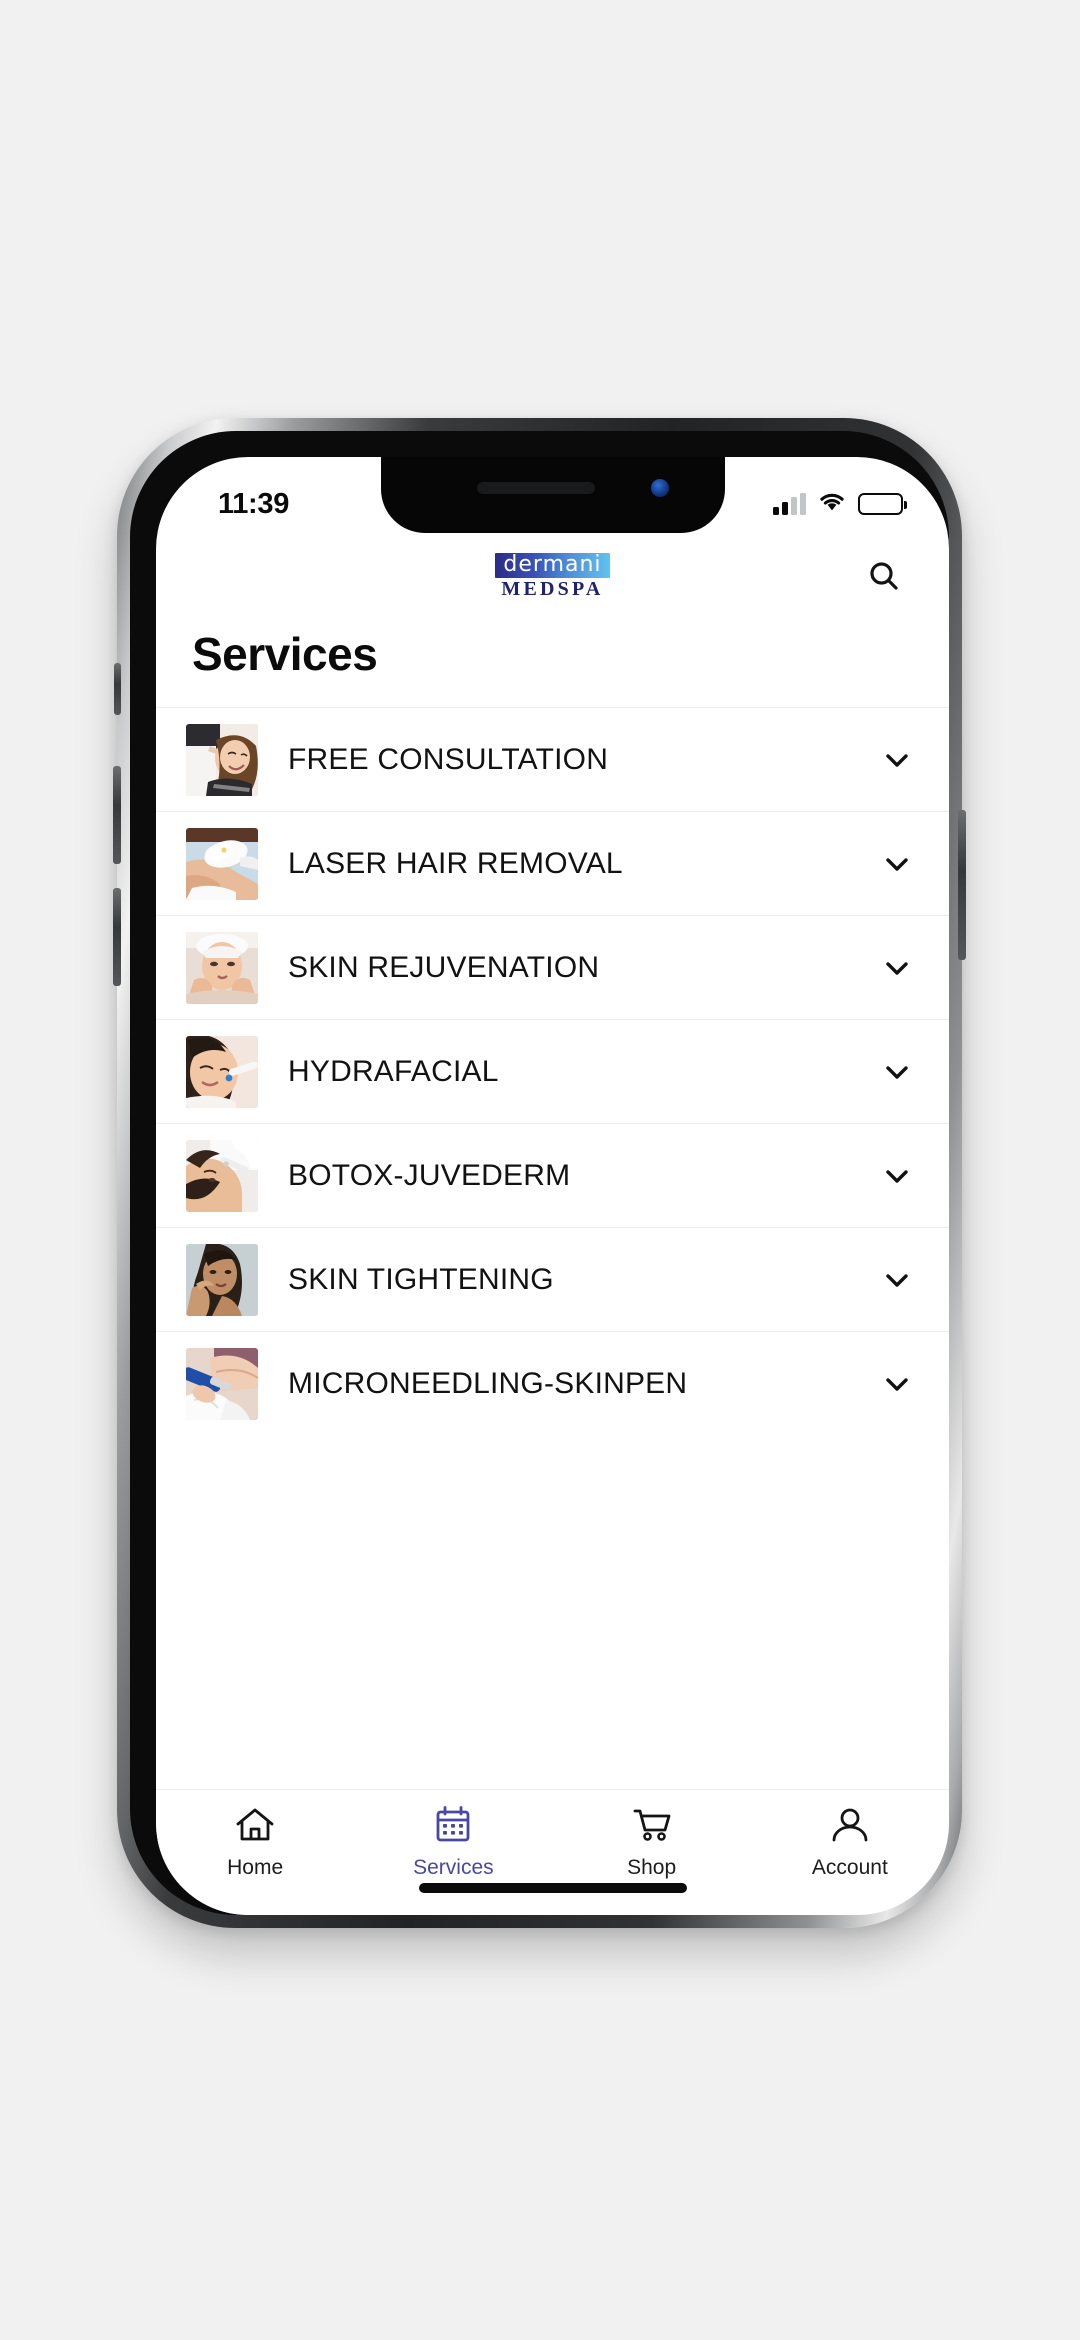 The height and width of the screenshot is (2340, 1080). Describe the element at coordinates (117, 689) in the screenshot. I see `silent-switch-button` at that location.